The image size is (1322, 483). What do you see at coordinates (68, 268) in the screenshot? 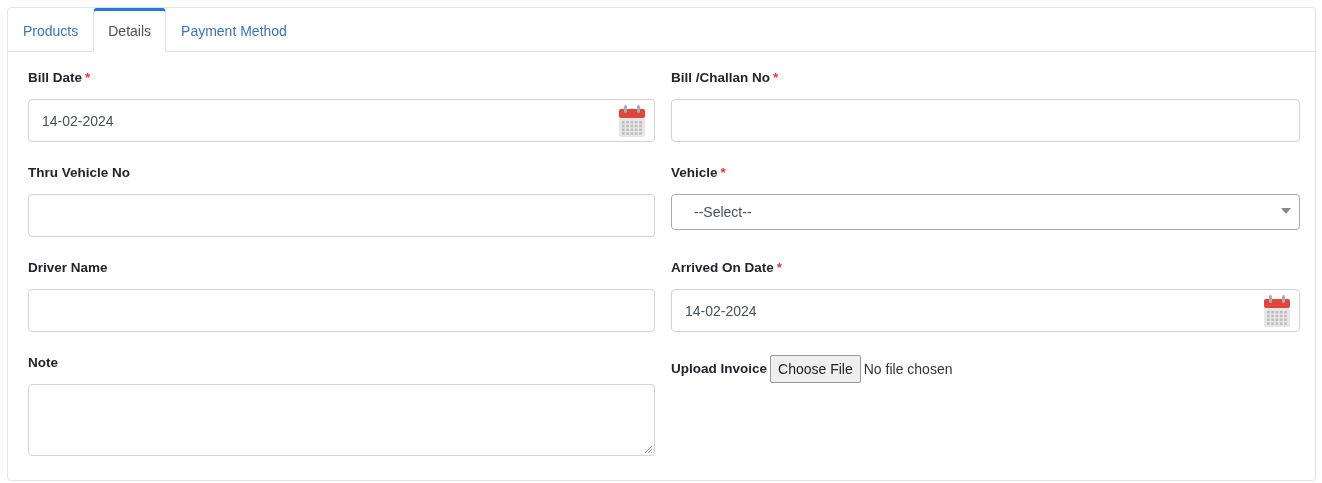
I see `field-label: Driver Name` at bounding box center [68, 268].